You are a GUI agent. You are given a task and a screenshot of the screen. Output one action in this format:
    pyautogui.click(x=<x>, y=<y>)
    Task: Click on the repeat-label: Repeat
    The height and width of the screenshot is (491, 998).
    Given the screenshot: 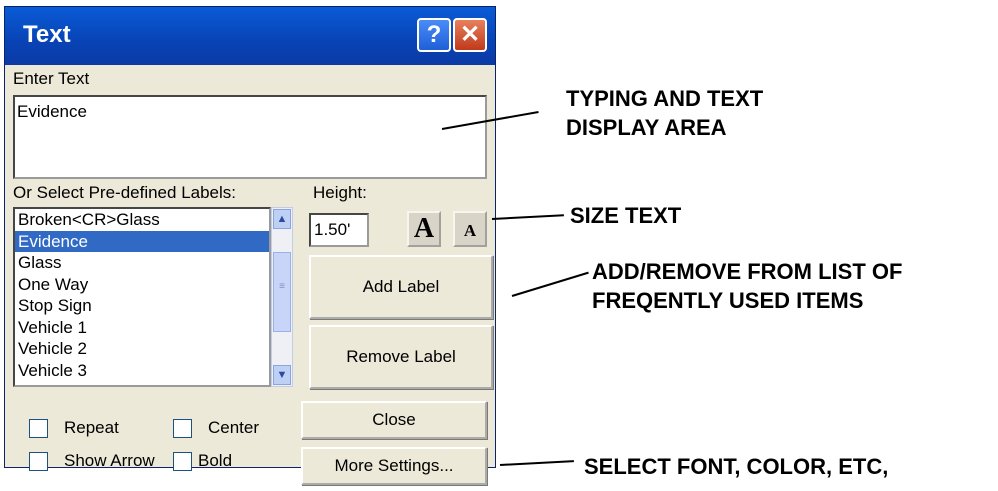 What is the action you would take?
    pyautogui.click(x=91, y=427)
    